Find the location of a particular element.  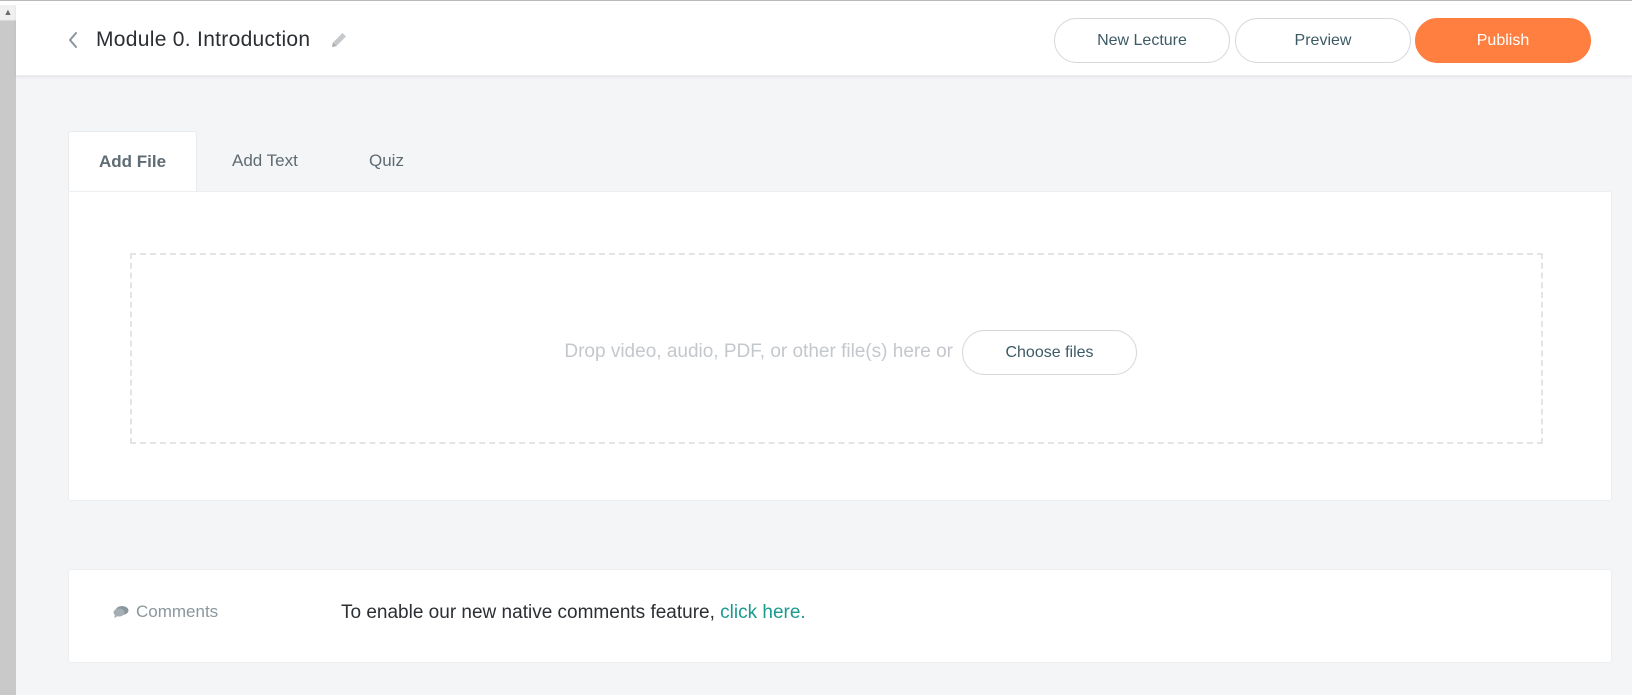

pencil-icon is located at coordinates (339, 40).